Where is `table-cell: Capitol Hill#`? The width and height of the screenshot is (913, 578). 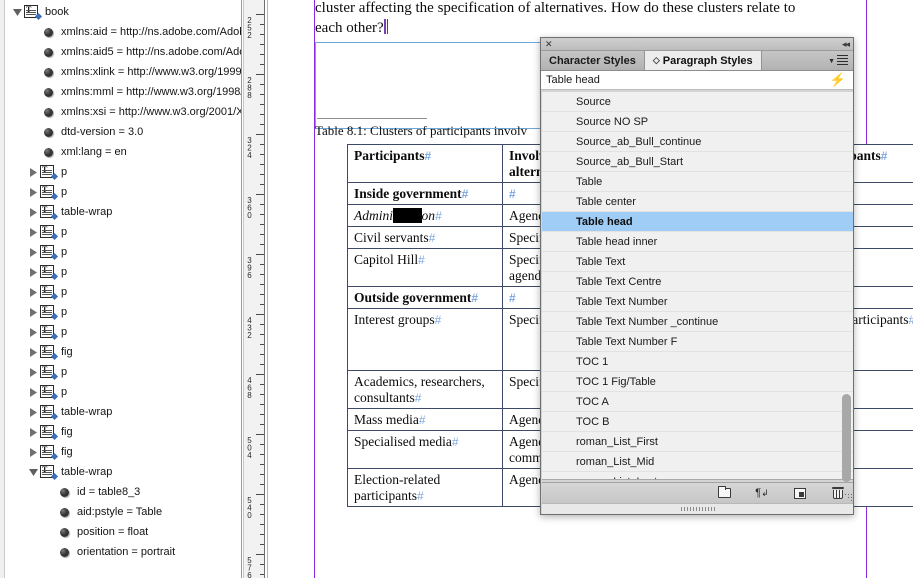
table-cell: Capitol Hill# is located at coordinates (425, 267).